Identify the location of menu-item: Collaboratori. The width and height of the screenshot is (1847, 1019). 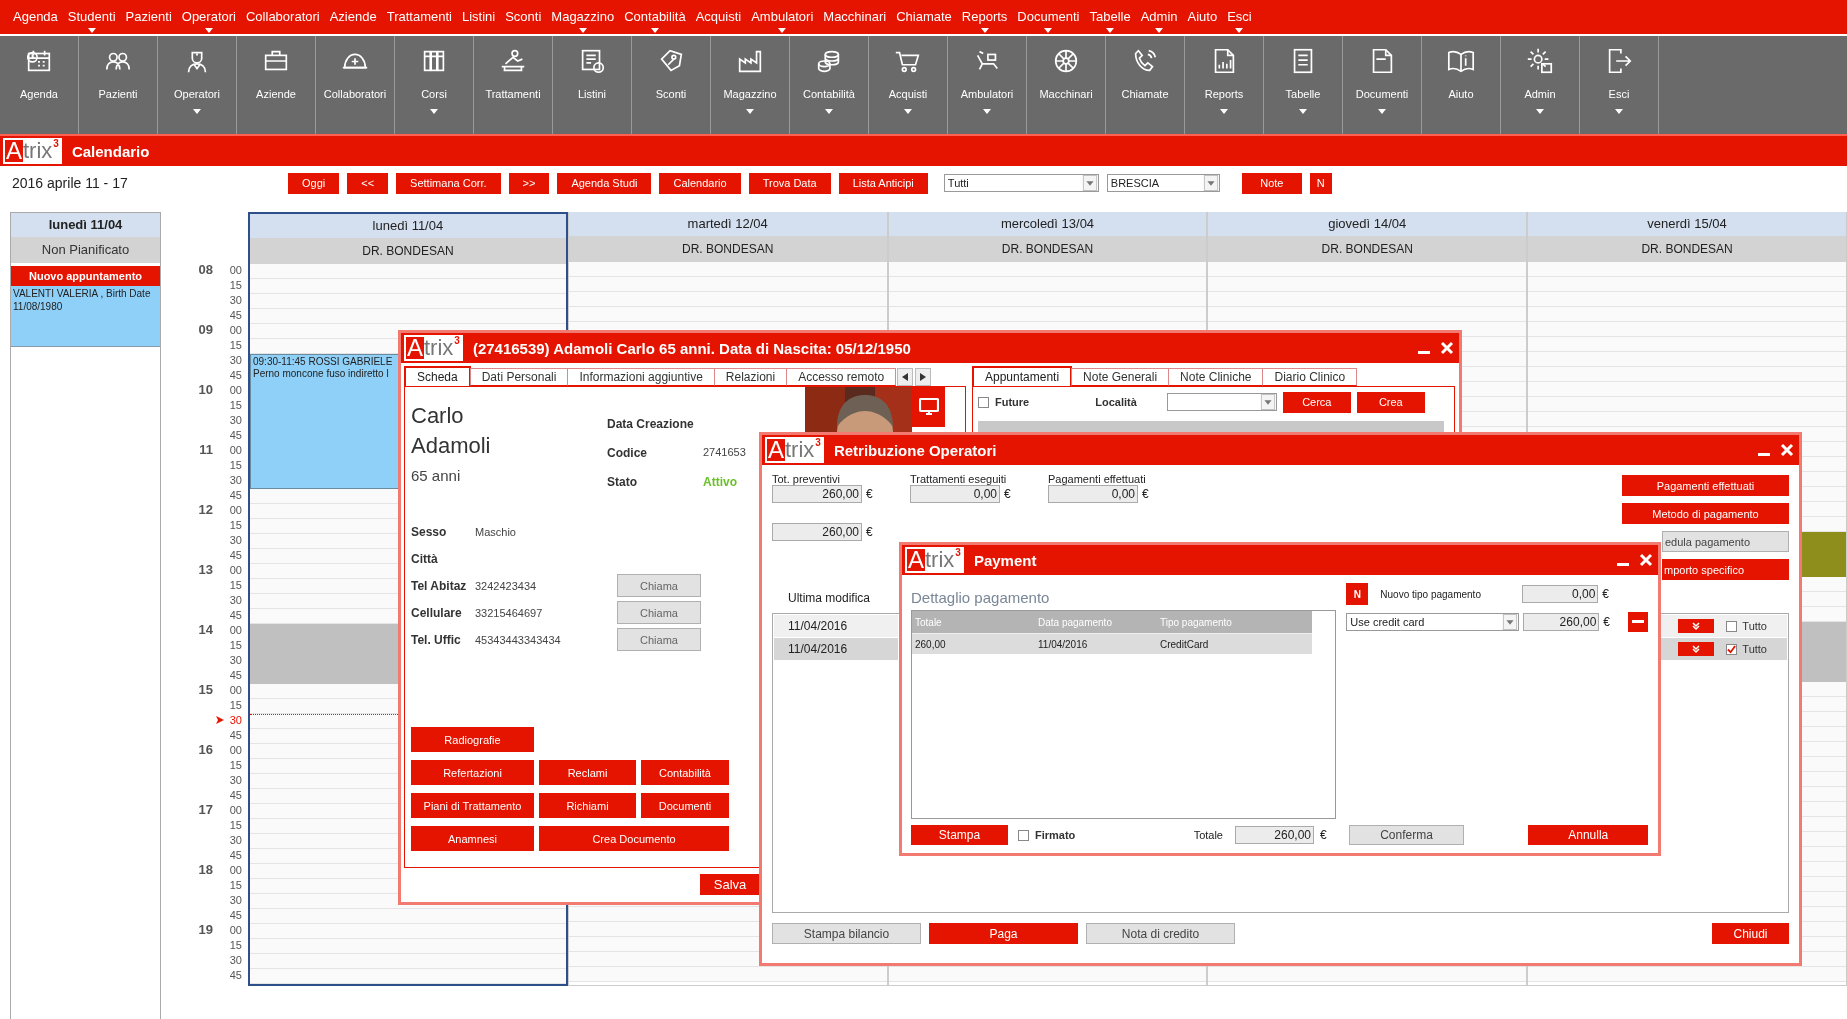
(283, 17).